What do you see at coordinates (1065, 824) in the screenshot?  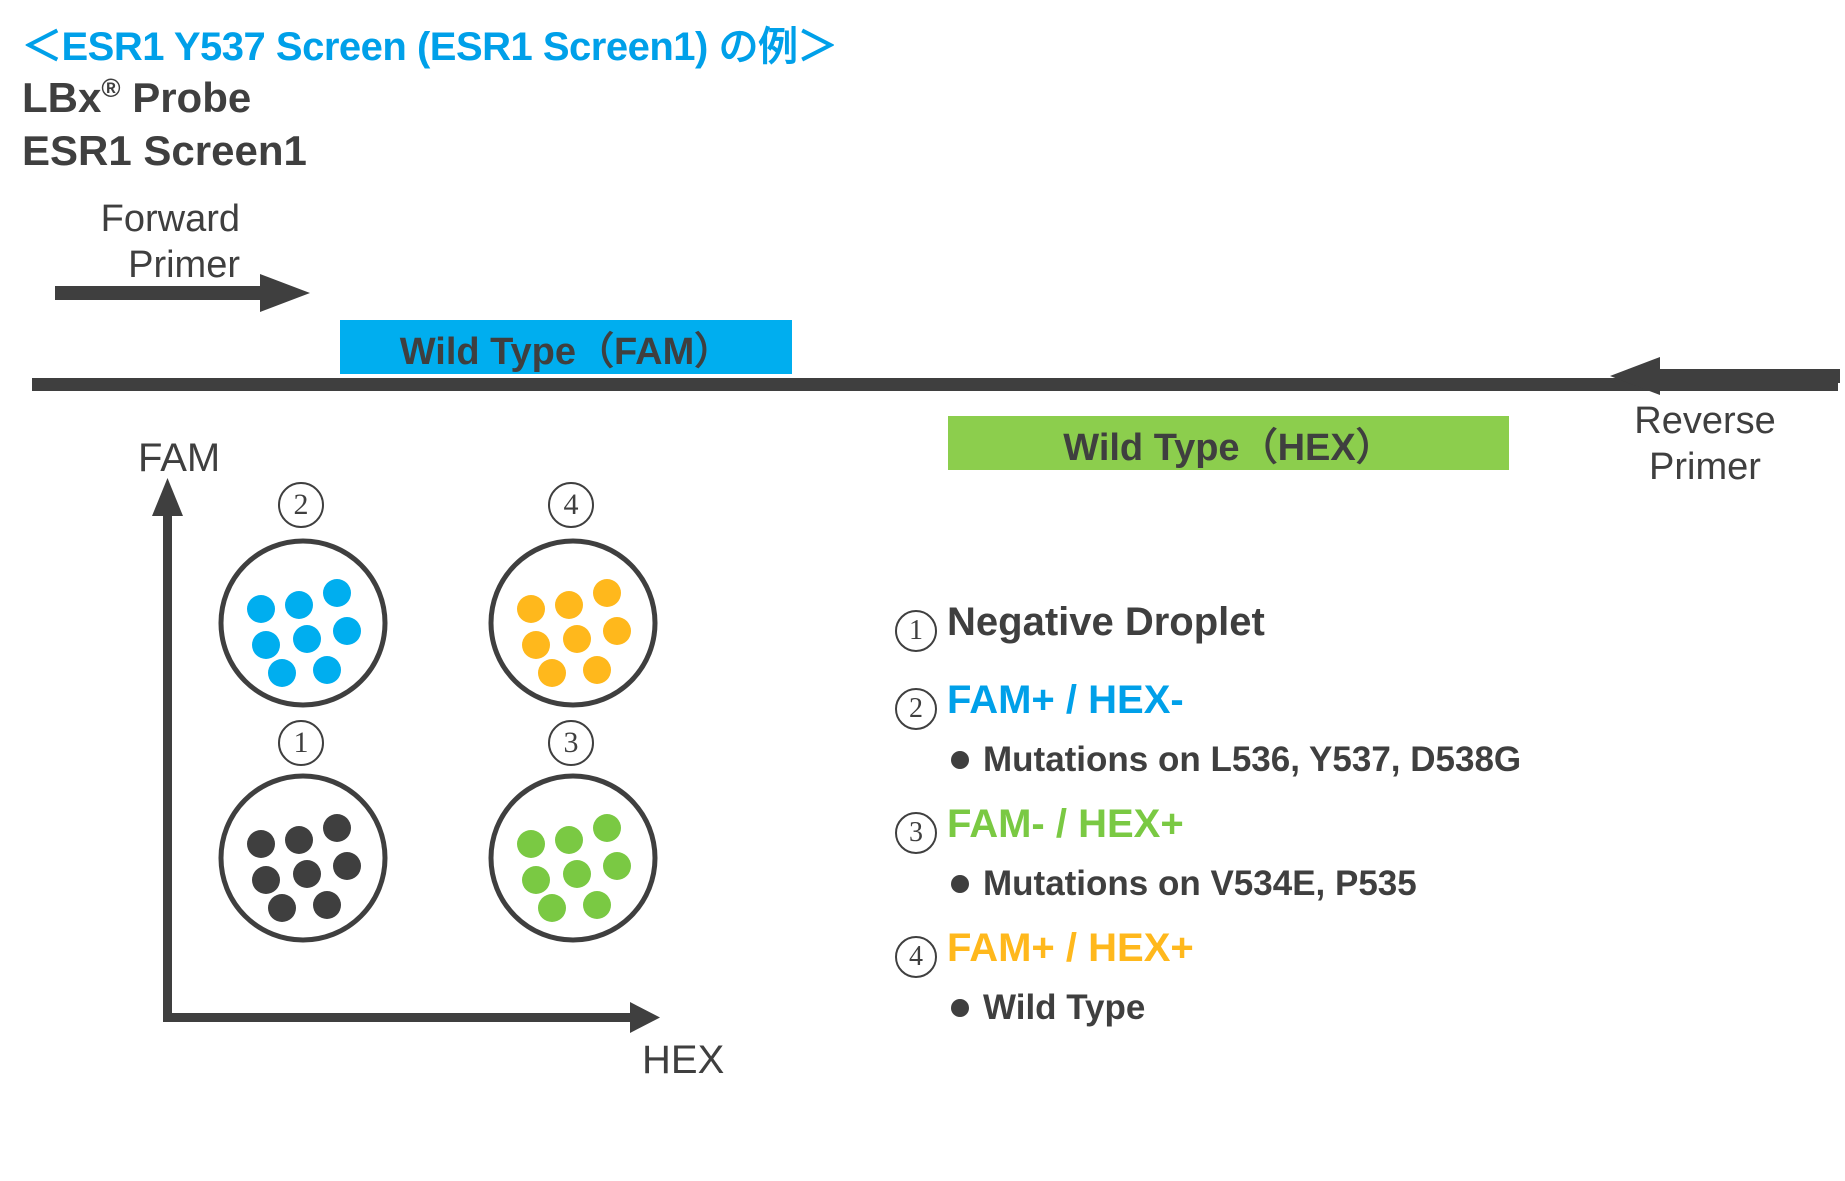 I see `legend-title-3: FAM- / HEX+` at bounding box center [1065, 824].